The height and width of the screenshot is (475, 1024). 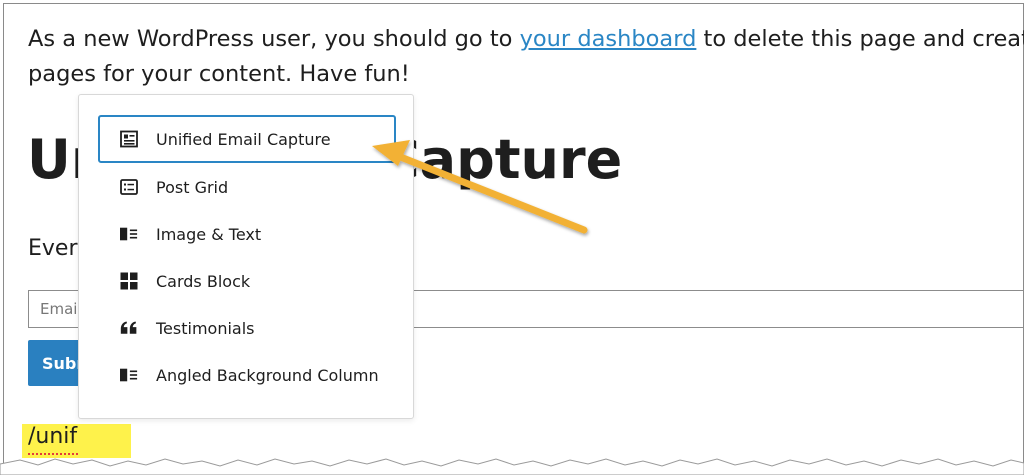 What do you see at coordinates (608, 39) in the screenshot?
I see `dashboard-link: your dashboard` at bounding box center [608, 39].